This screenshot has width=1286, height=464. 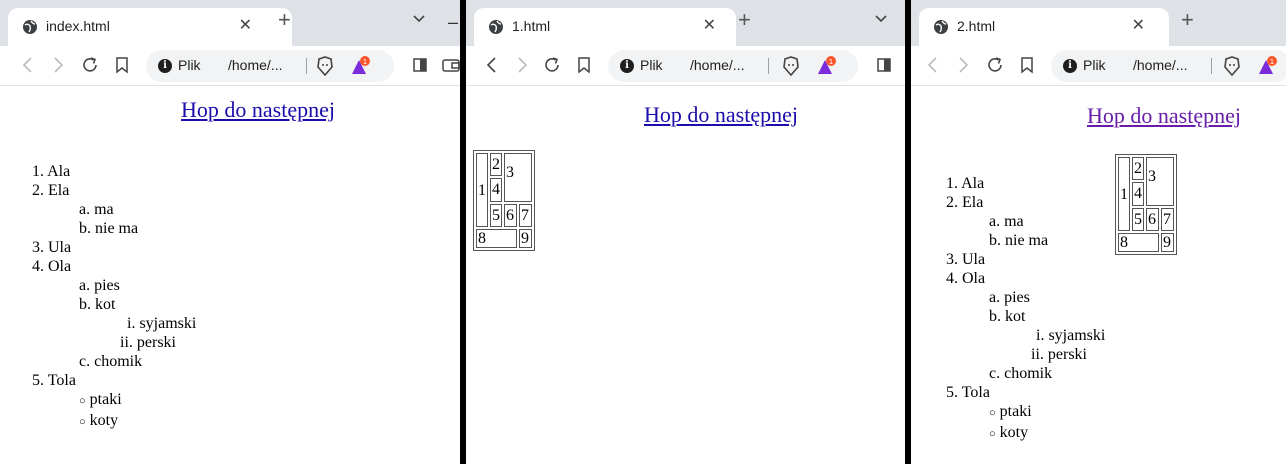 What do you see at coordinates (78, 26) in the screenshot?
I see `tab-title: index.html` at bounding box center [78, 26].